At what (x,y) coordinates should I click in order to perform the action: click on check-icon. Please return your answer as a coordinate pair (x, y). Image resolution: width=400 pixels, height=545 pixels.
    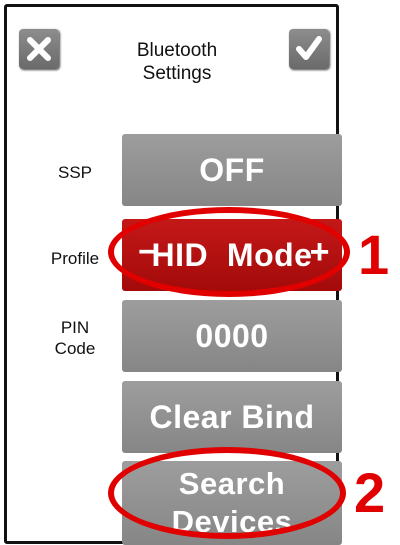
    Looking at the image, I should click on (309, 48).